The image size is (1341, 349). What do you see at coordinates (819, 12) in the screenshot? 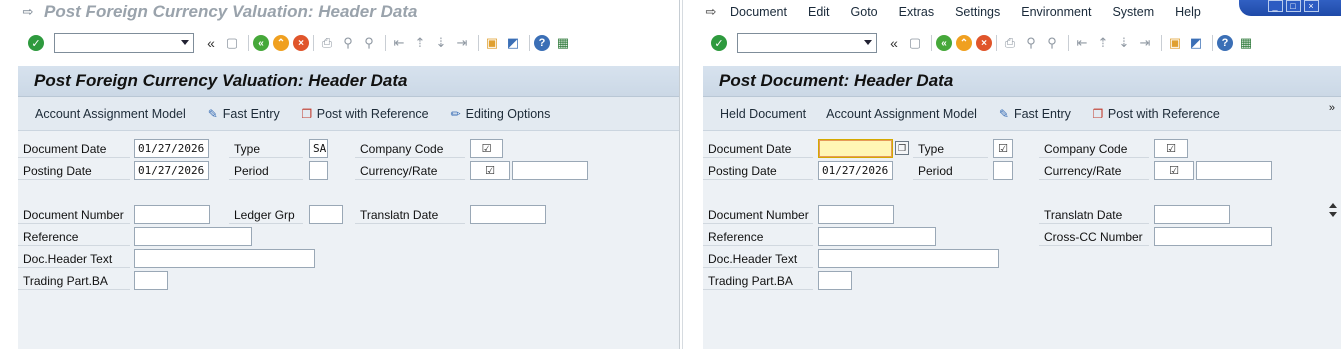
I see `menu-edit: Edit` at bounding box center [819, 12].